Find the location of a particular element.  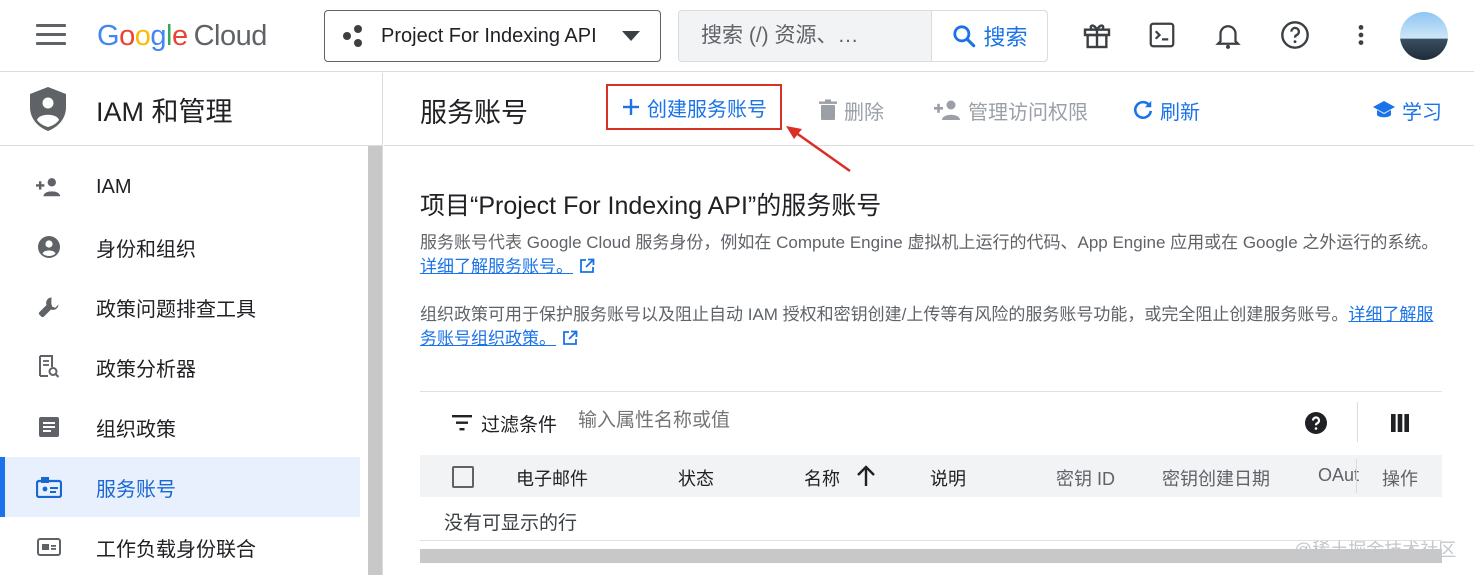

terminal-icon is located at coordinates (1162, 35).